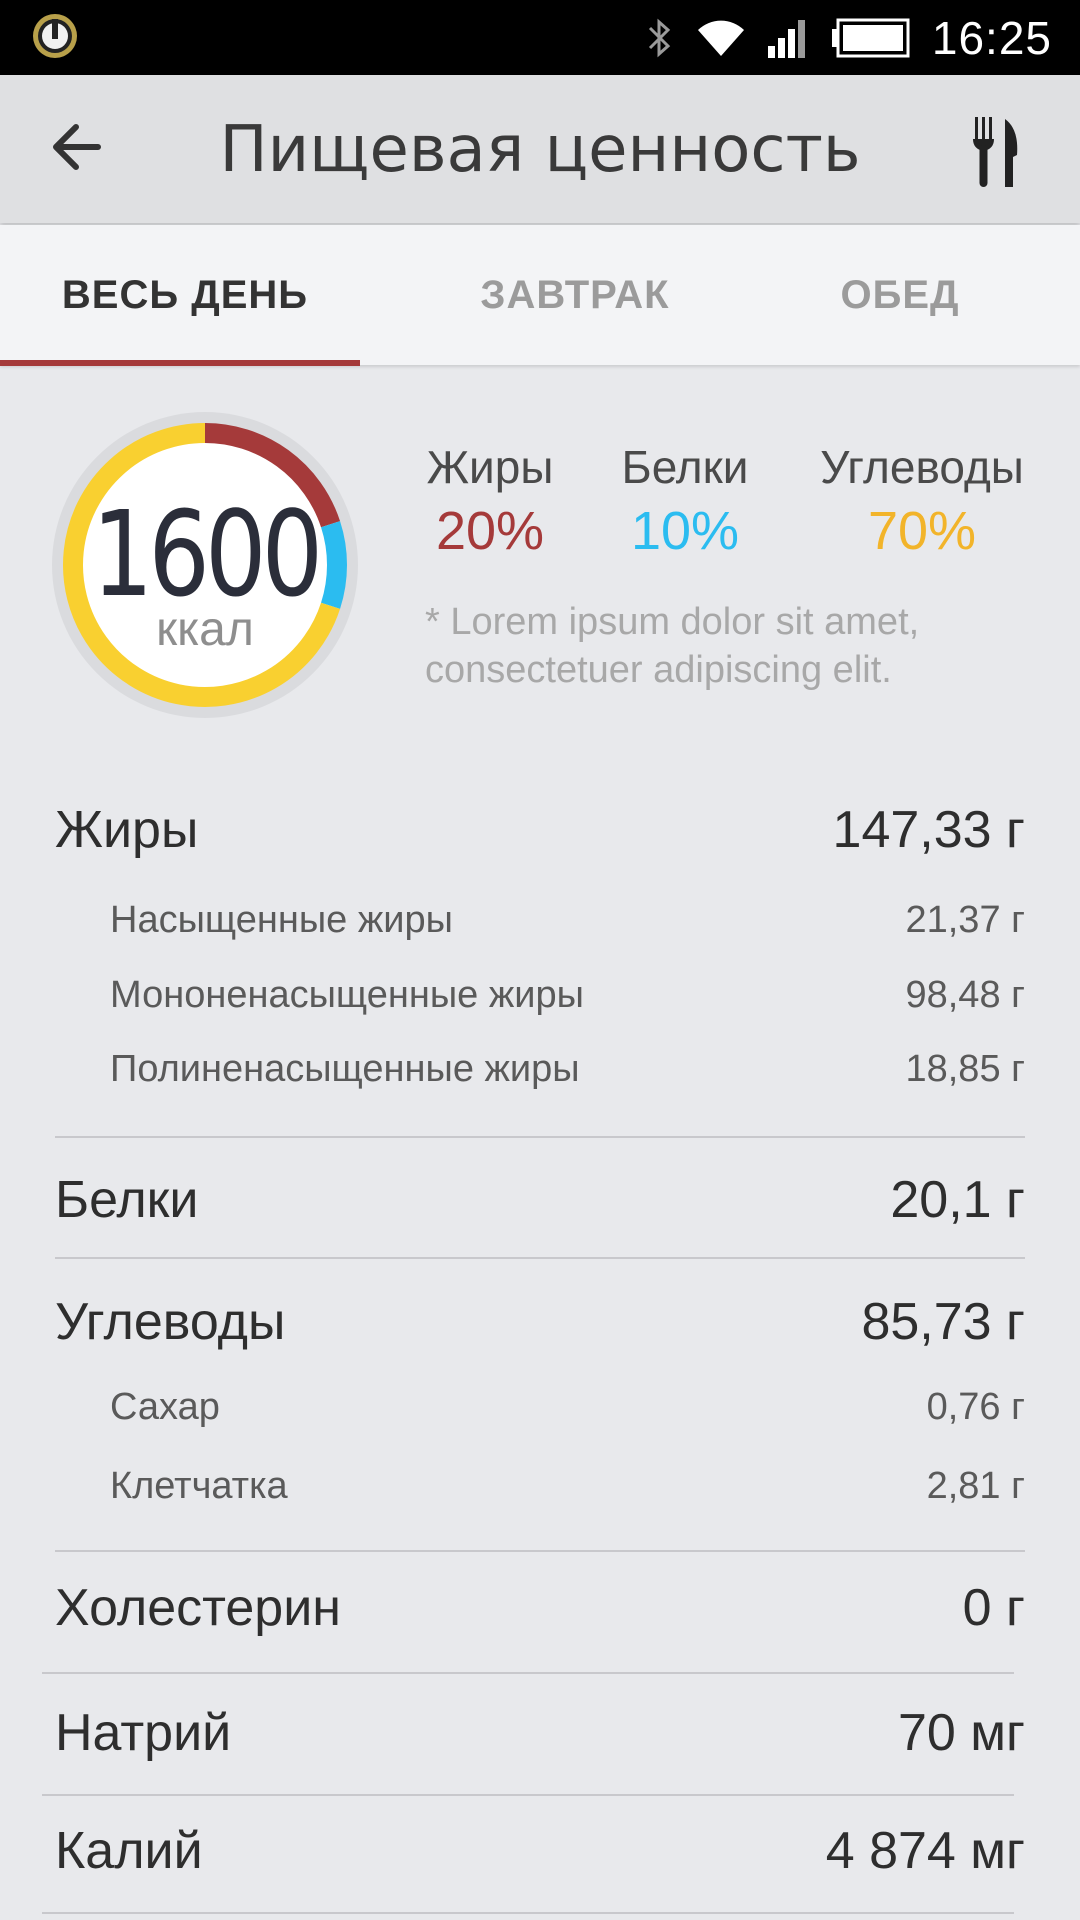  Describe the element at coordinates (975, 1407) in the screenshot. I see `nutrient-value: 0,76 г` at that location.